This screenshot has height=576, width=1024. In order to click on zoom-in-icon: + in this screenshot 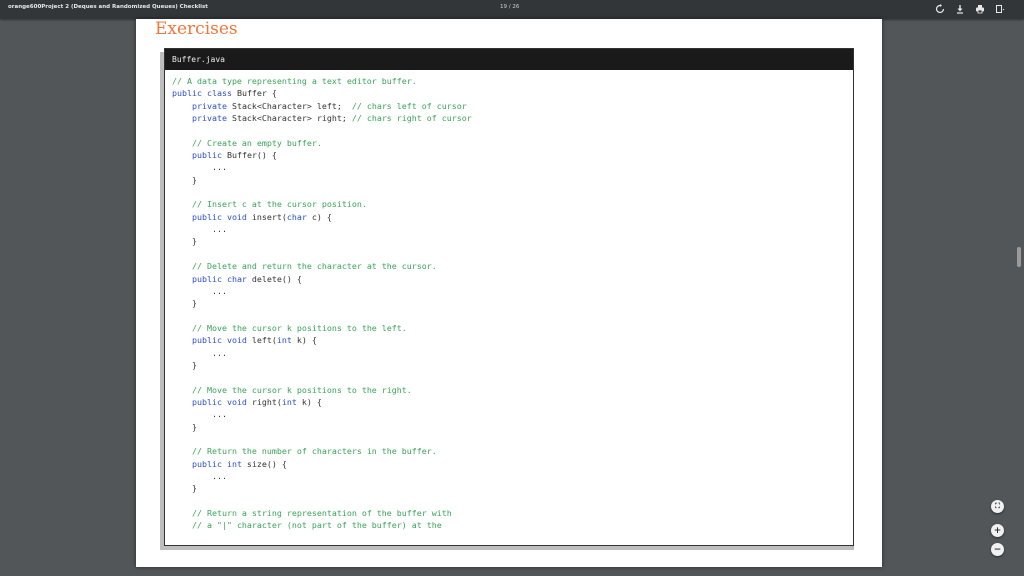, I will do `click(997, 530)`.